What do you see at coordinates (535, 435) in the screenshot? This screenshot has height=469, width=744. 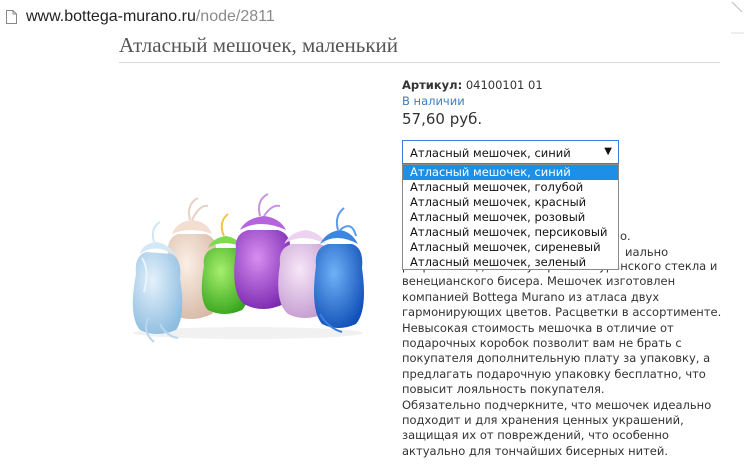 I see `desc-line: защищая их от повреждений, что особенно` at bounding box center [535, 435].